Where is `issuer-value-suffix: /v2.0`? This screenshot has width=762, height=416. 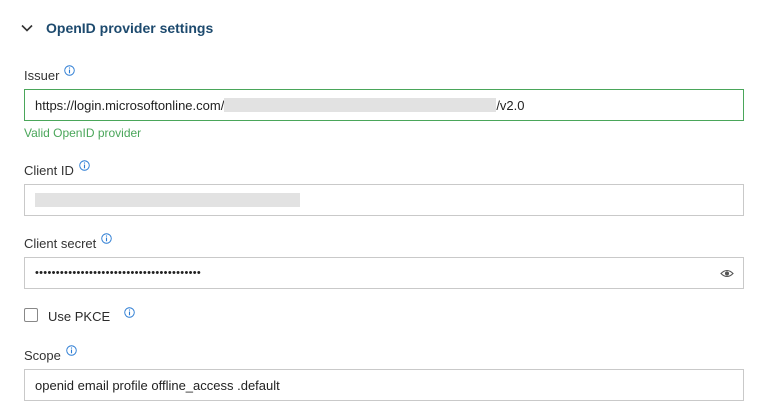
issuer-value-suffix: /v2.0 is located at coordinates (510, 105).